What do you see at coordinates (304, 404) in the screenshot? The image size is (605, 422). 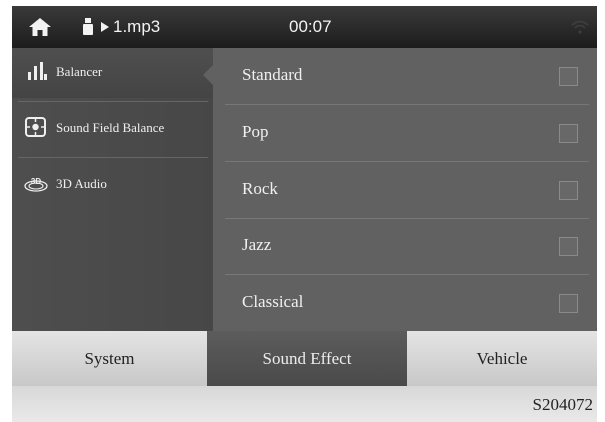 I see `figure-caption-strip: S204072` at bounding box center [304, 404].